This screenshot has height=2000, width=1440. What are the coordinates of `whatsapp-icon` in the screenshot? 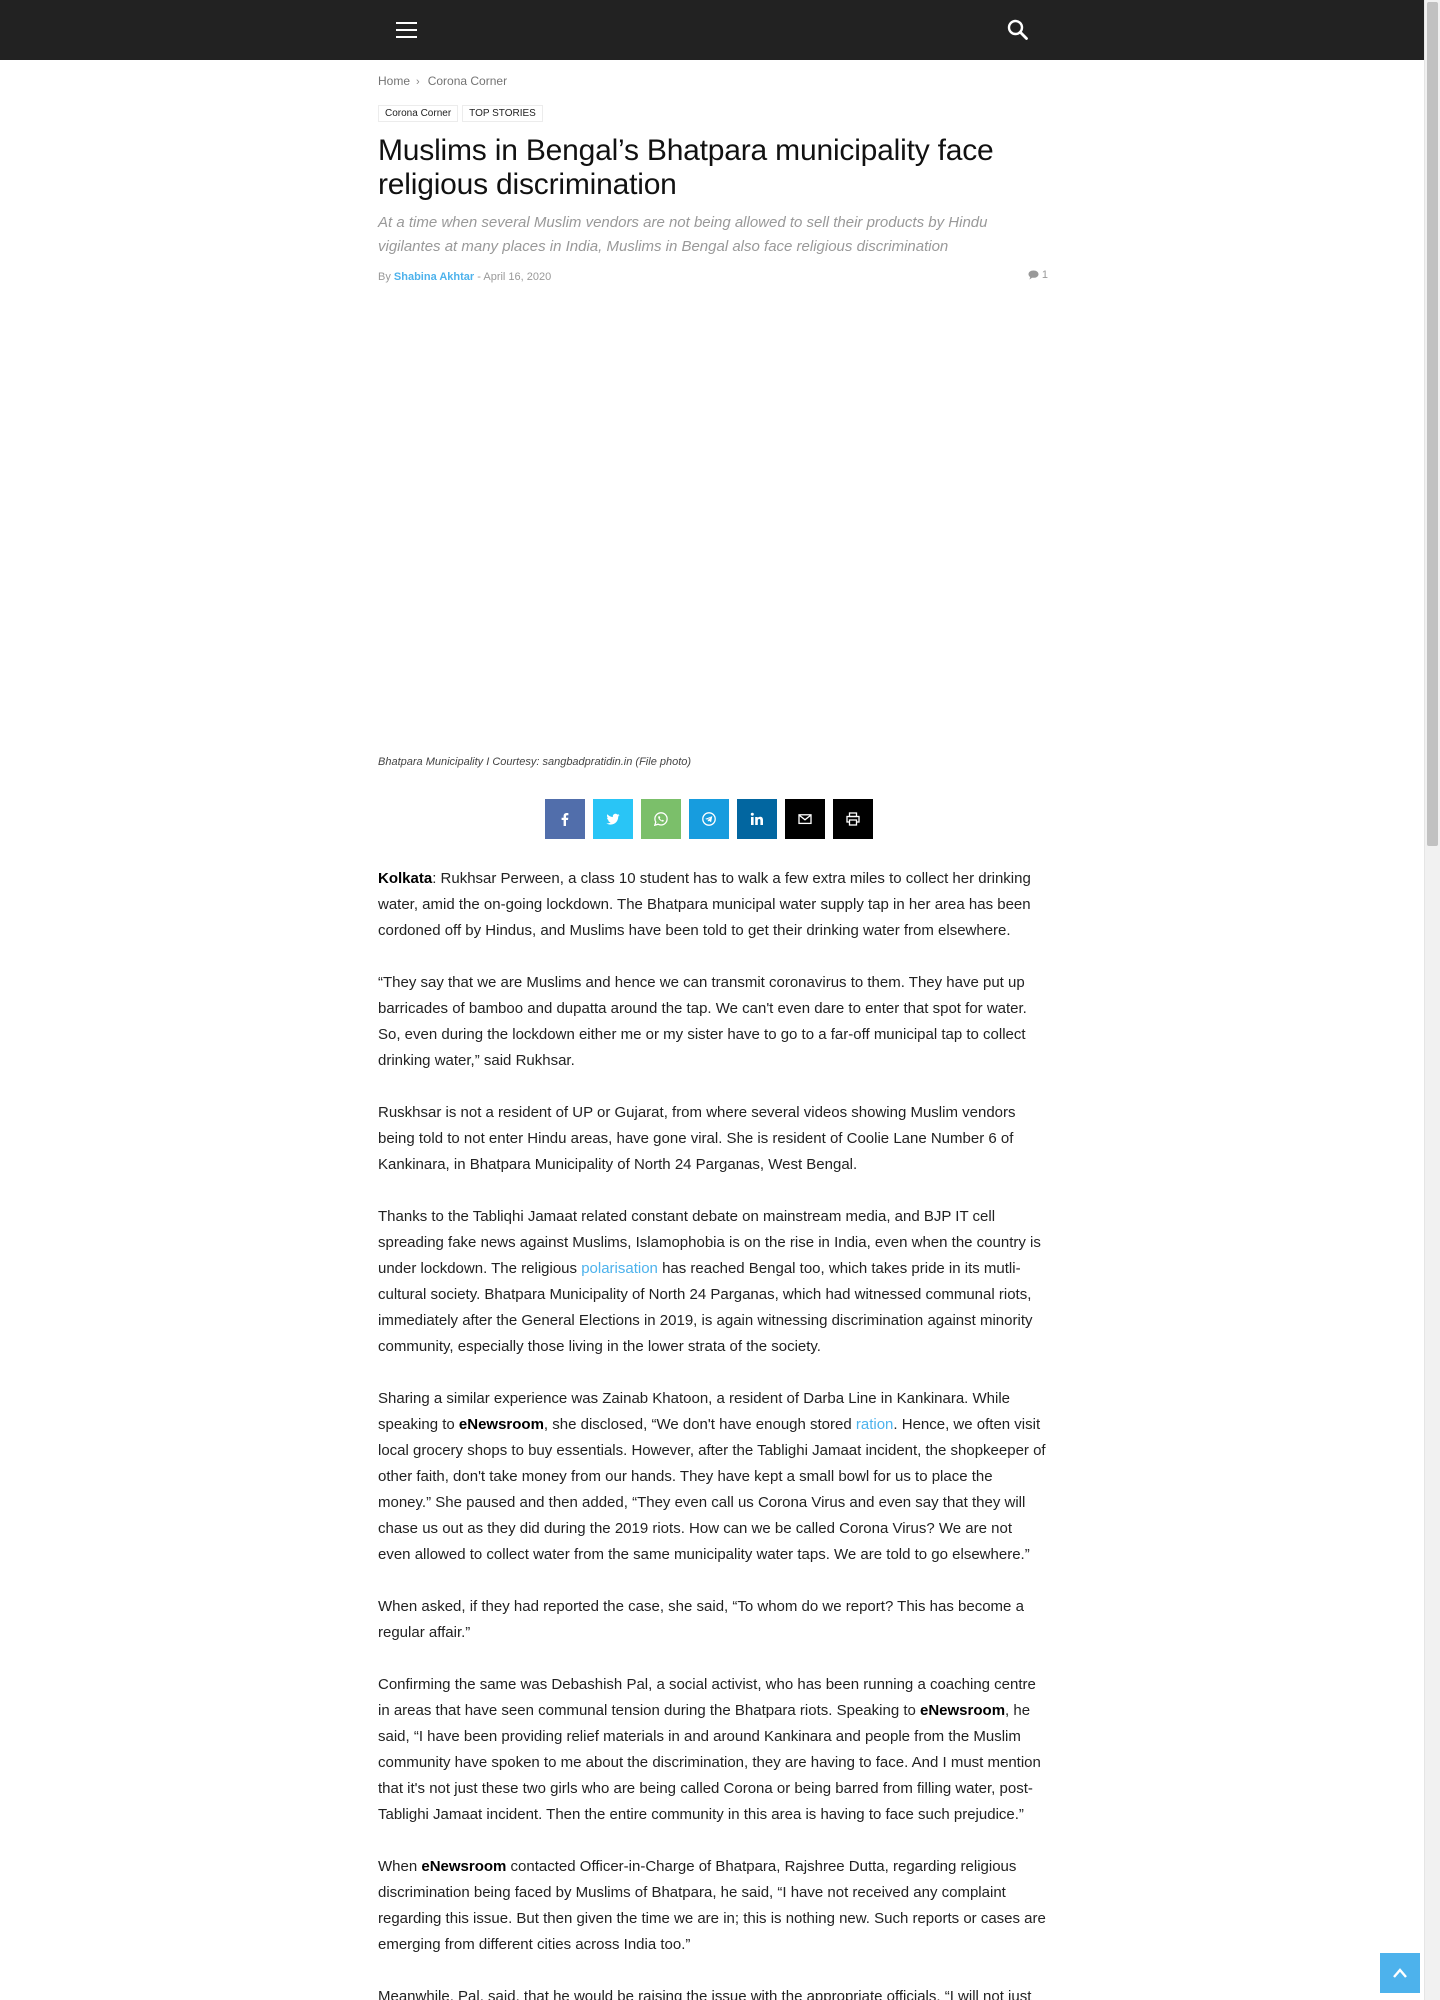 It's located at (661, 819).